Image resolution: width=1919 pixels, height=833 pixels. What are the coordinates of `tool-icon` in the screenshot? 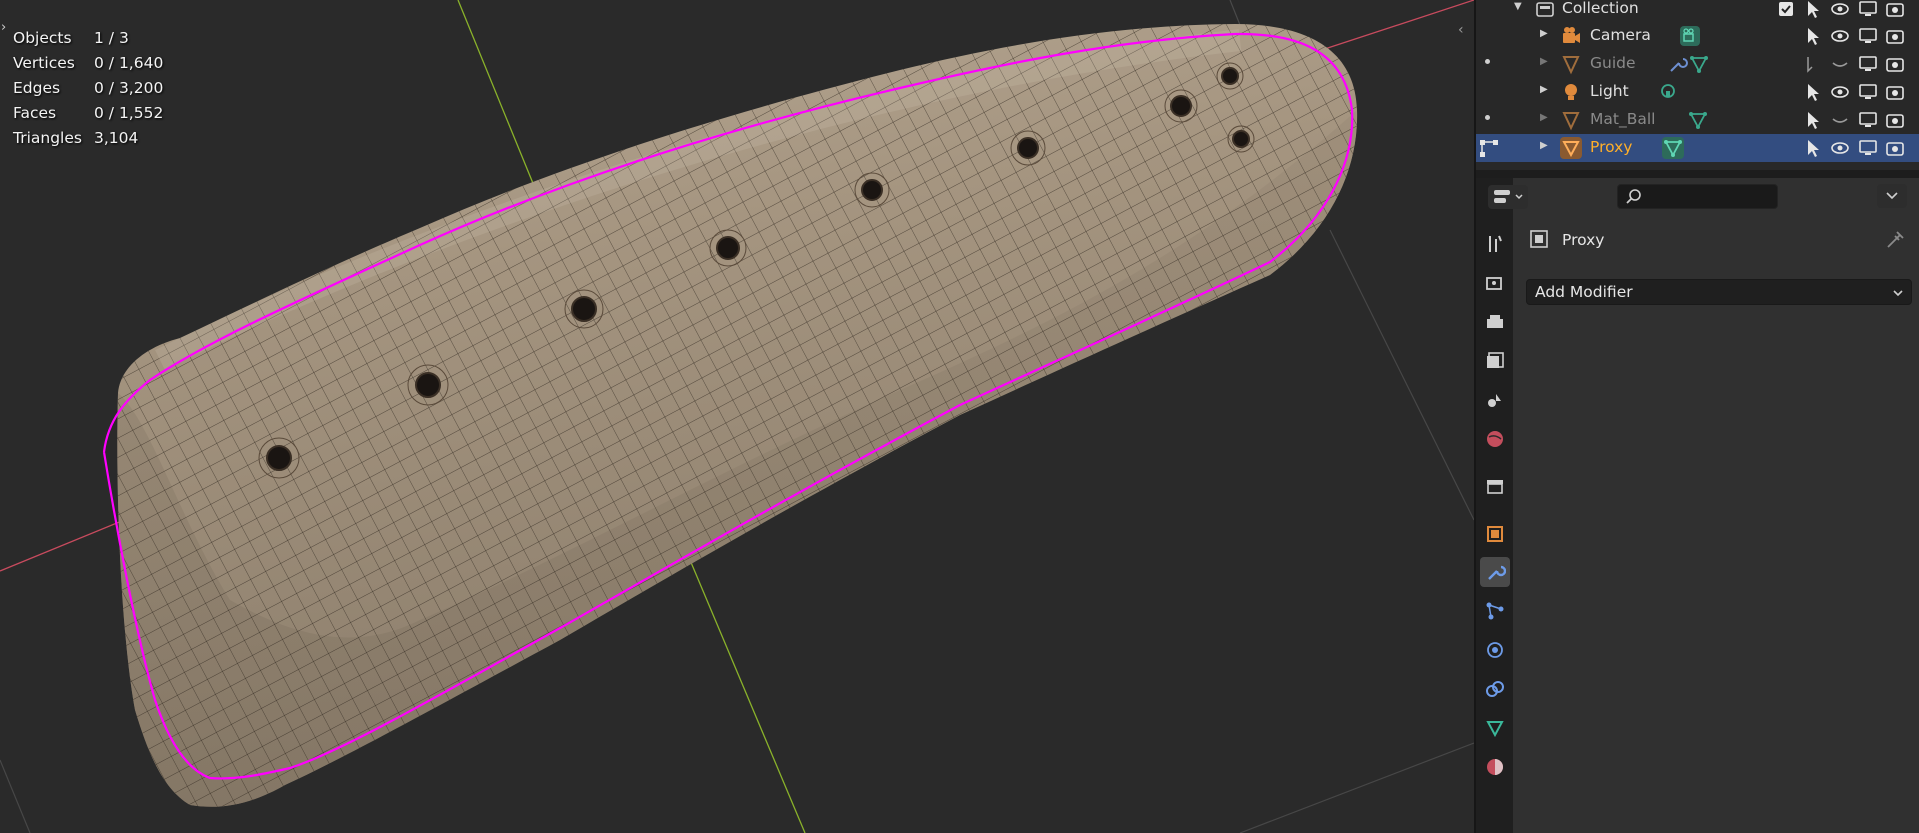 It's located at (1495, 244).